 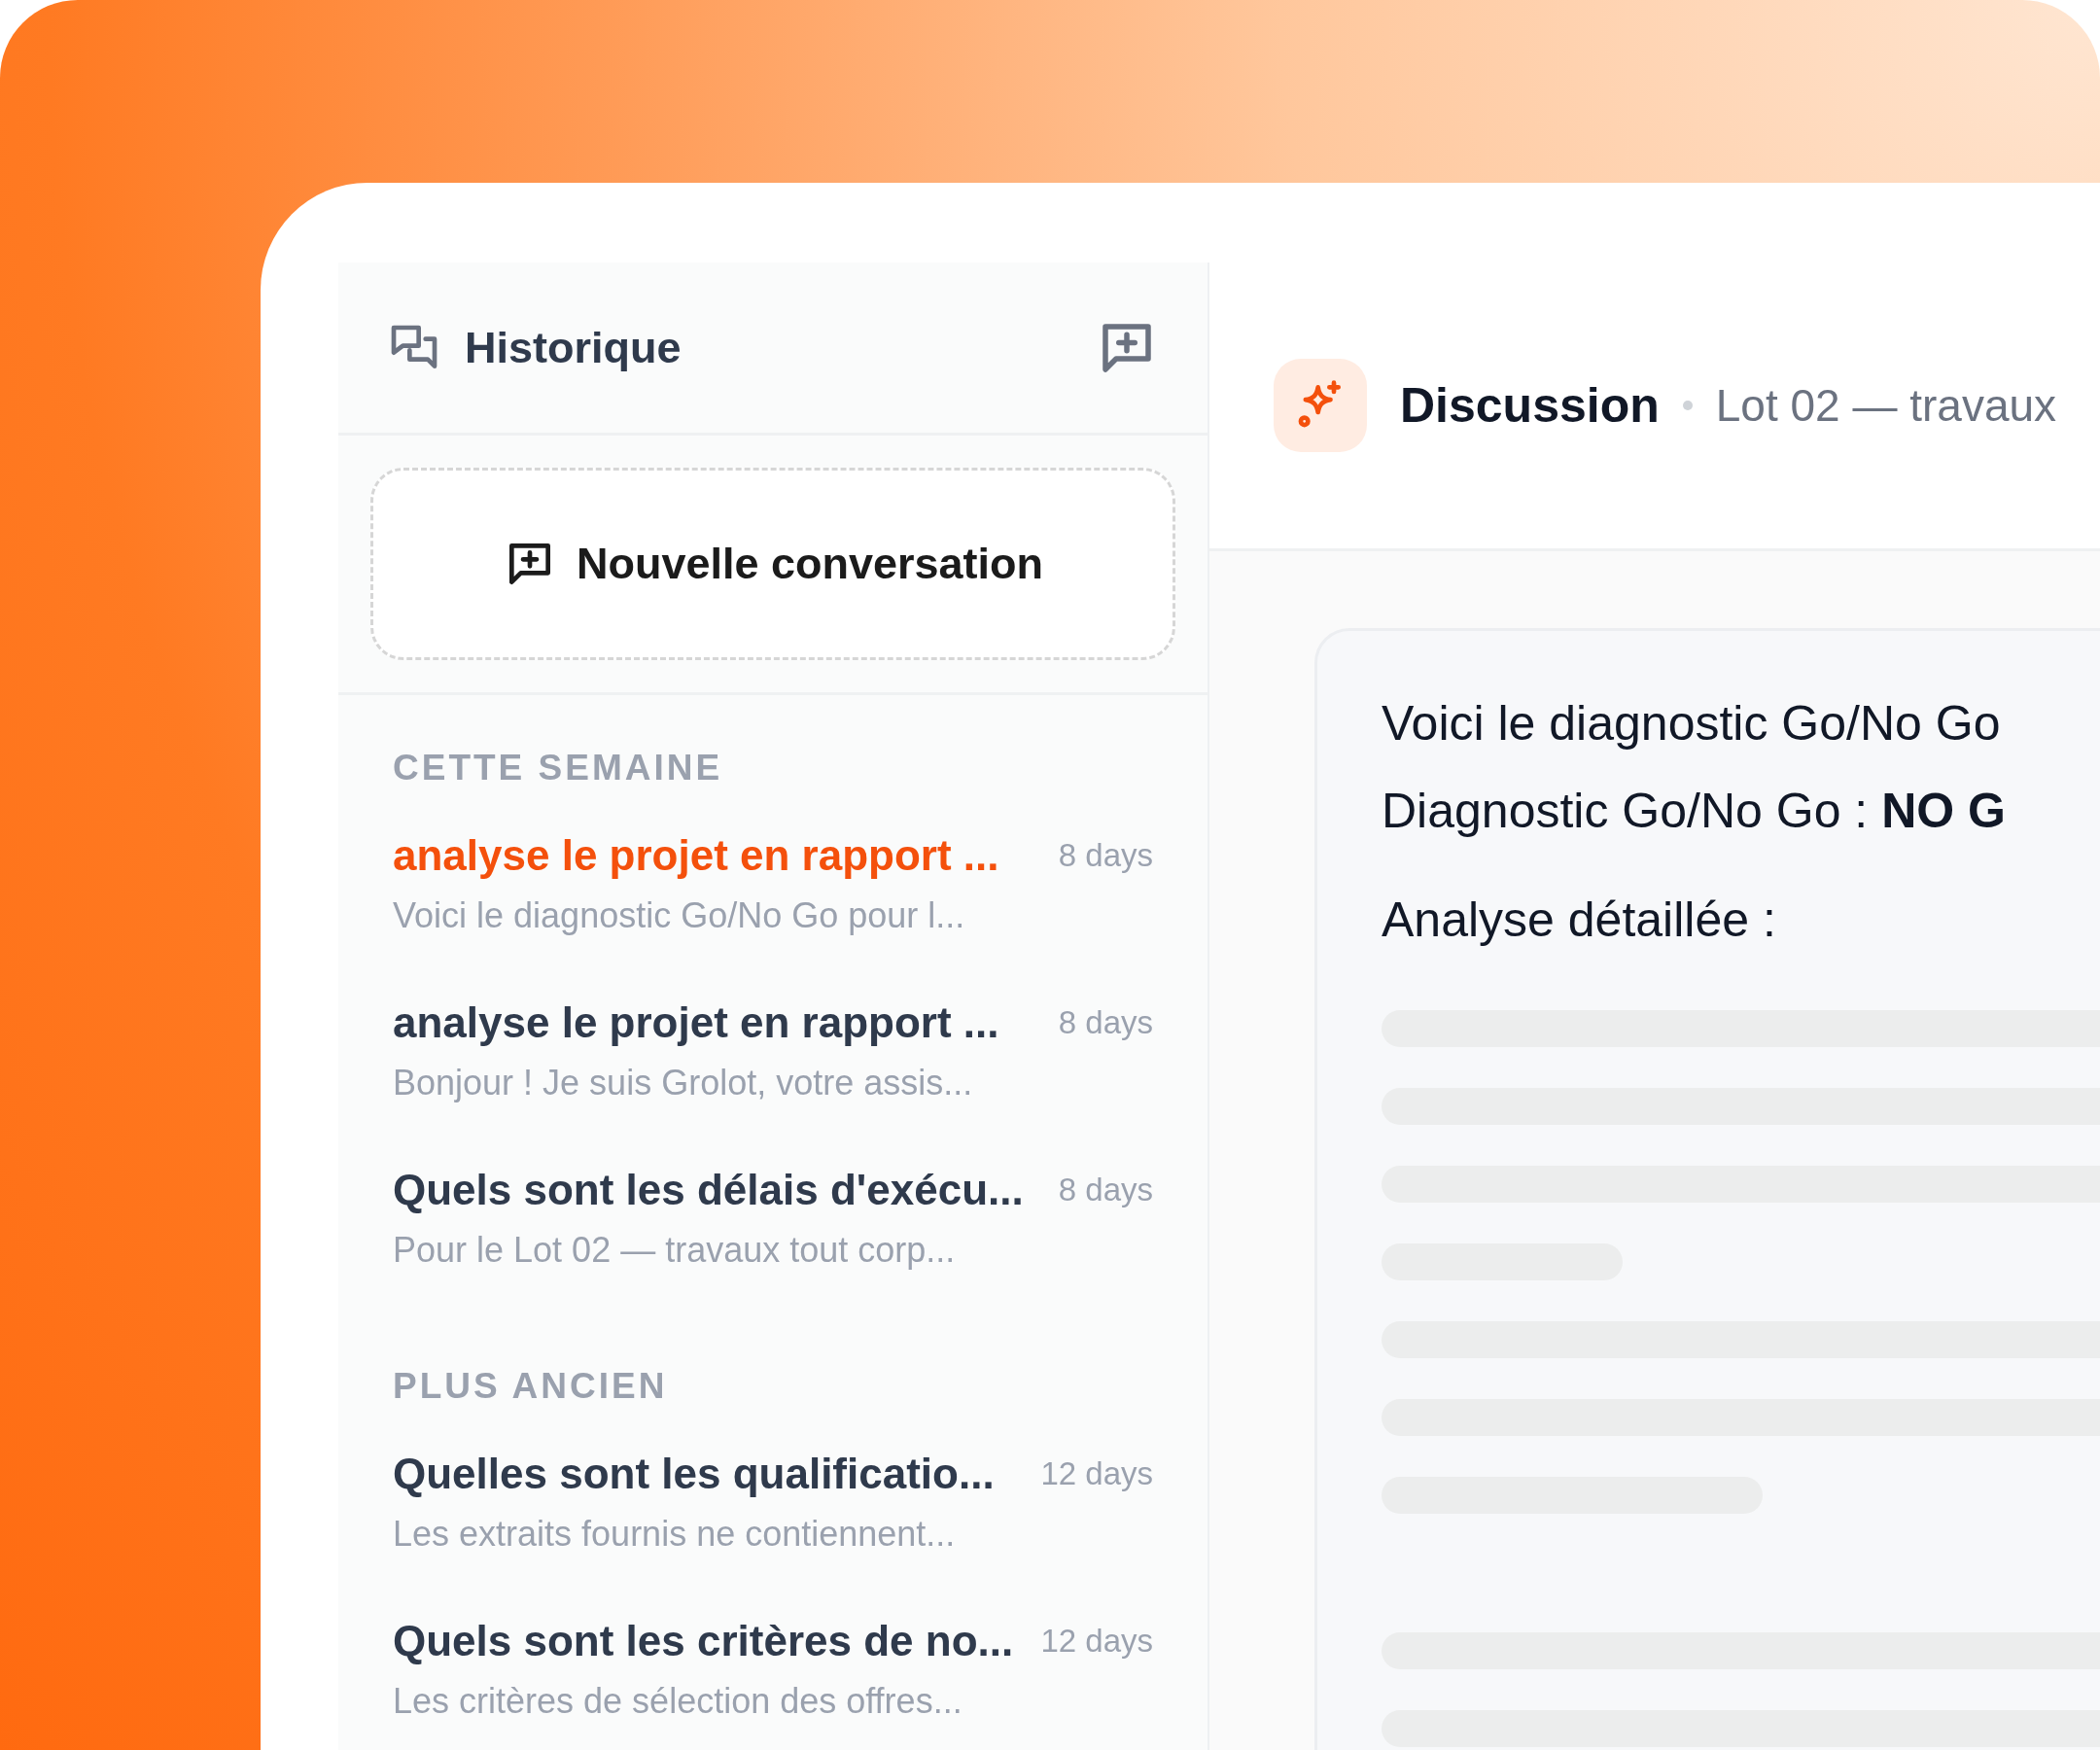 I want to click on message-text: Analyse détaillée :, so click(x=1579, y=920).